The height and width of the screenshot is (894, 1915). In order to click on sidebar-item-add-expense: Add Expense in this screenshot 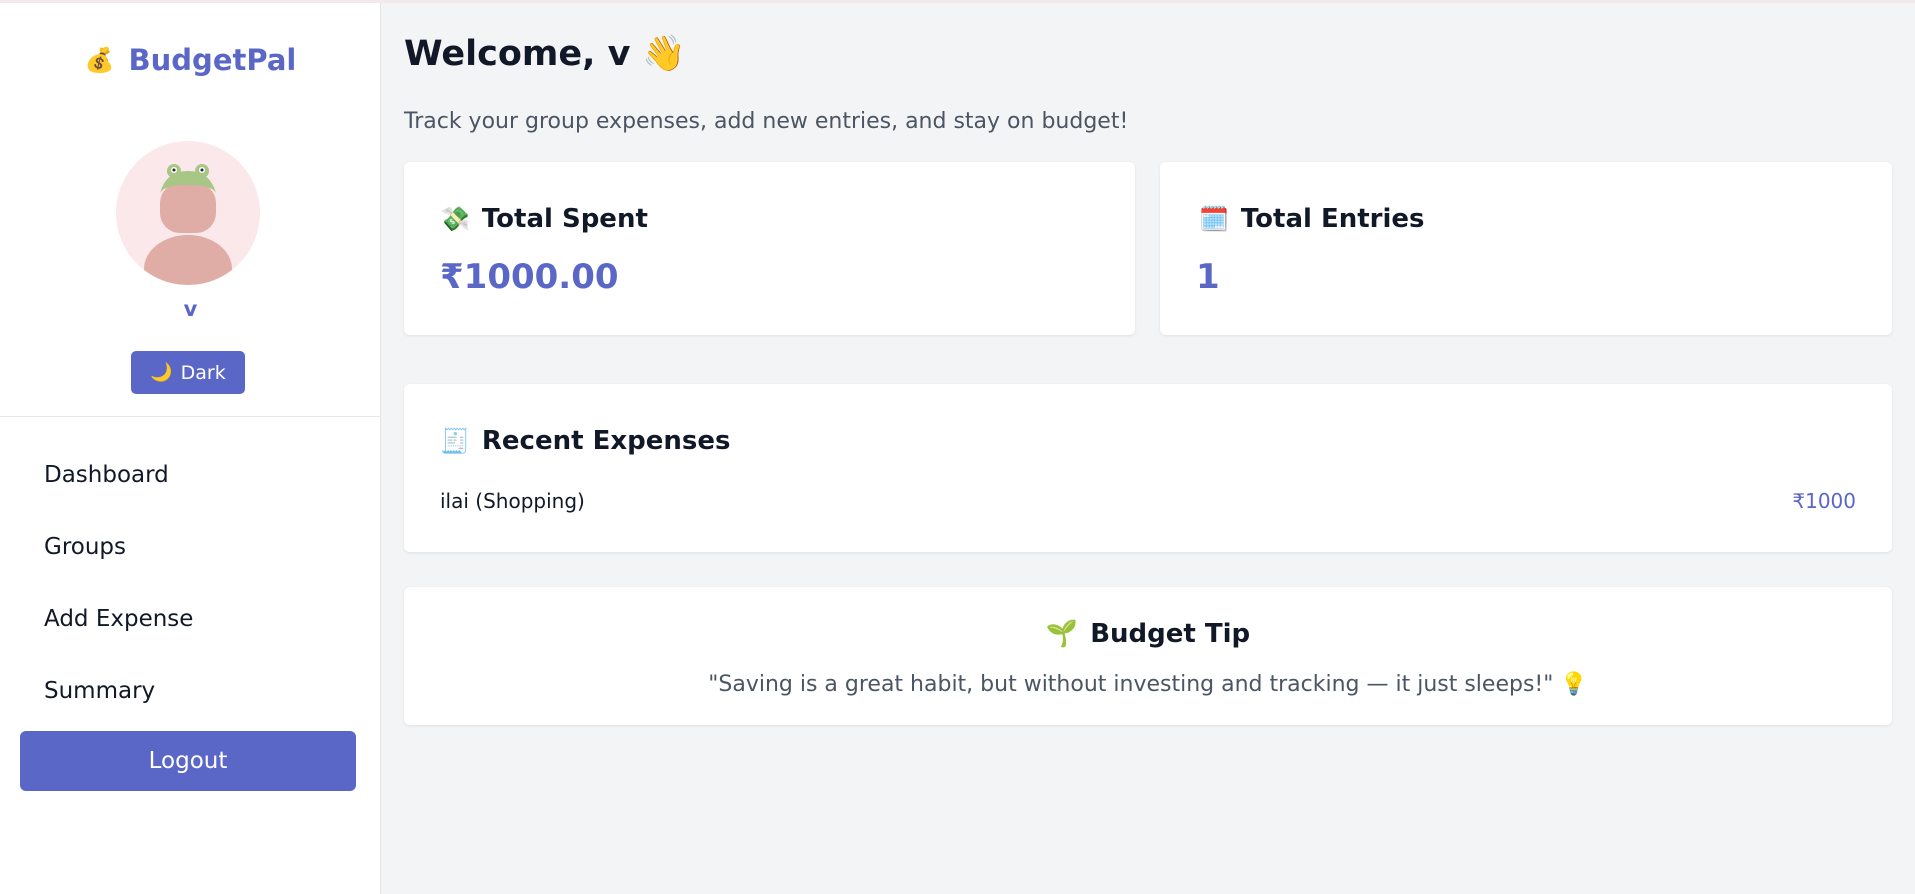, I will do `click(118, 619)`.